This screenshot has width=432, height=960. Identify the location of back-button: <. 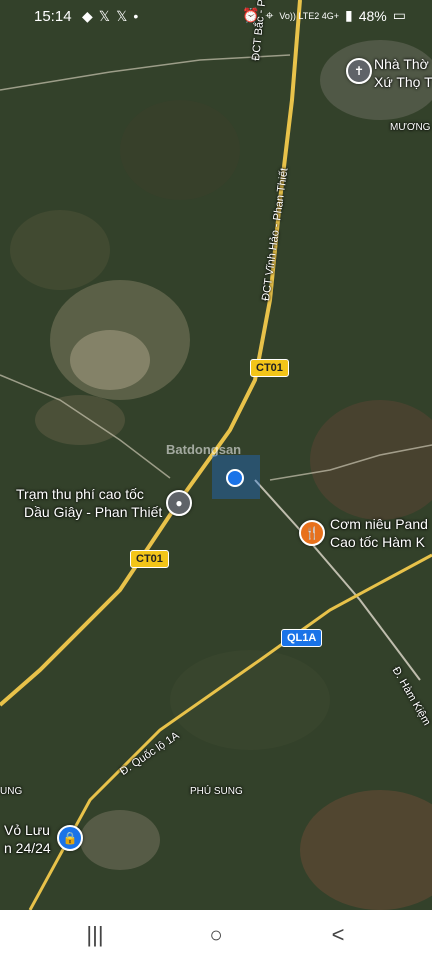
(338, 935).